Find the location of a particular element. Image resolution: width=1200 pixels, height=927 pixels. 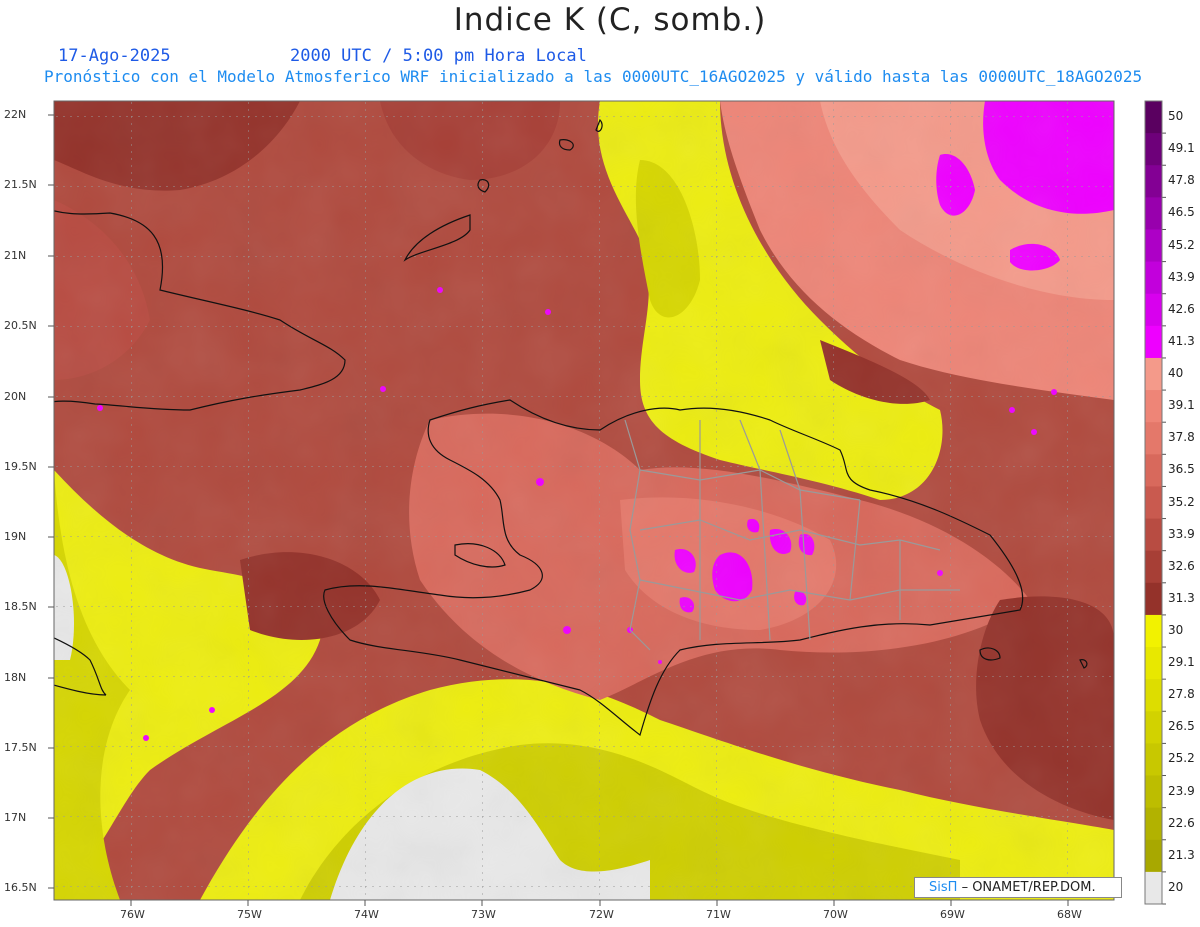

colorbar-label: 22.6 is located at coordinates (1181, 822).